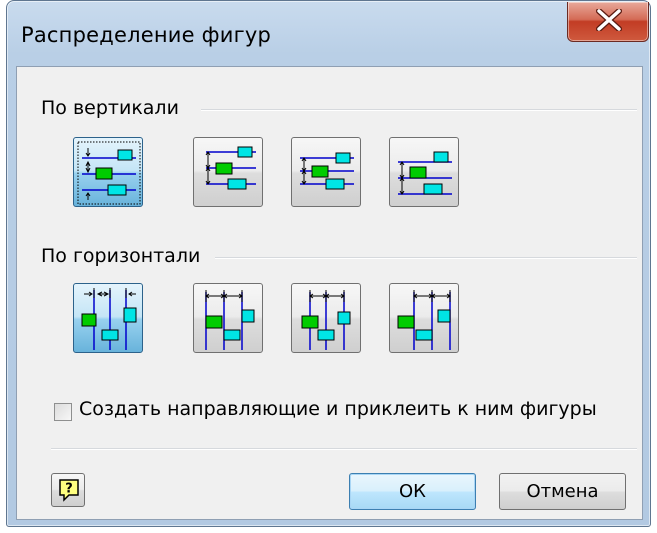 Image resolution: width=657 pixels, height=533 pixels. I want to click on horizontal-group-divider, so click(426, 258).